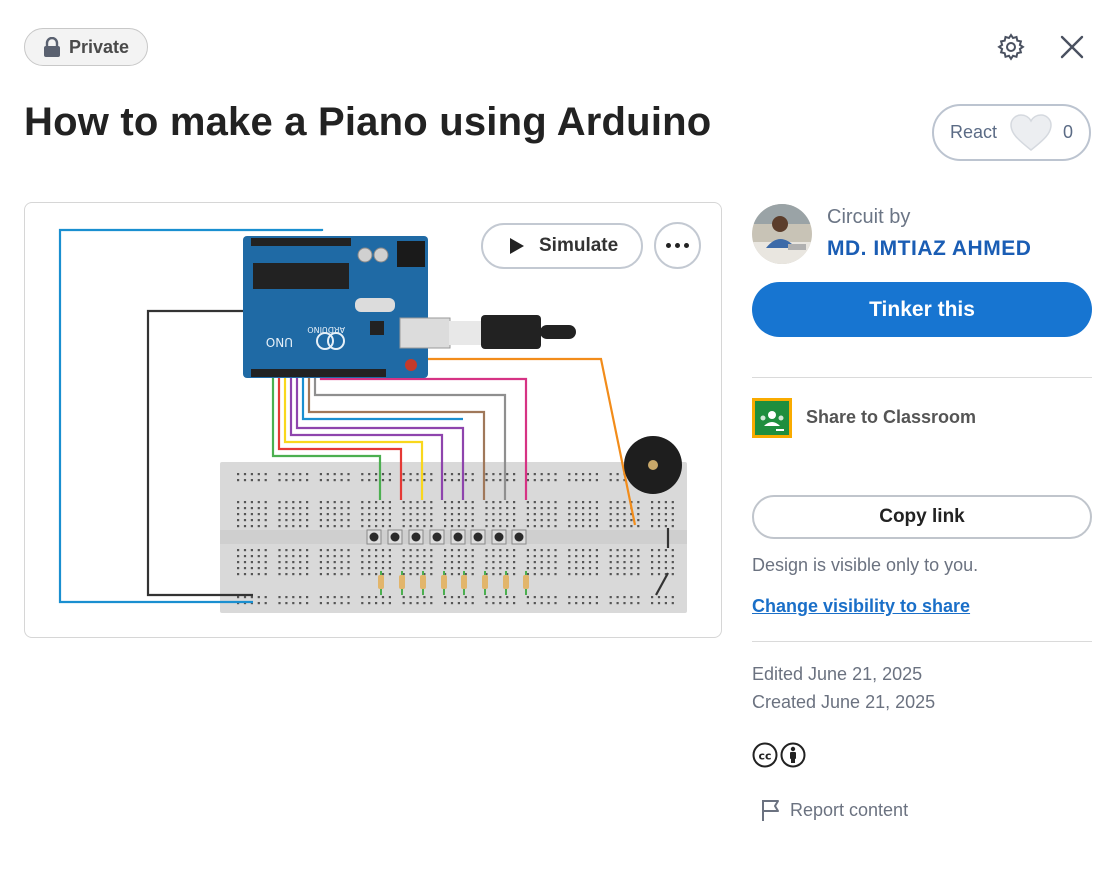 This screenshot has width=1115, height=888. What do you see at coordinates (772, 418) in the screenshot?
I see `google-classroom-icon` at bounding box center [772, 418].